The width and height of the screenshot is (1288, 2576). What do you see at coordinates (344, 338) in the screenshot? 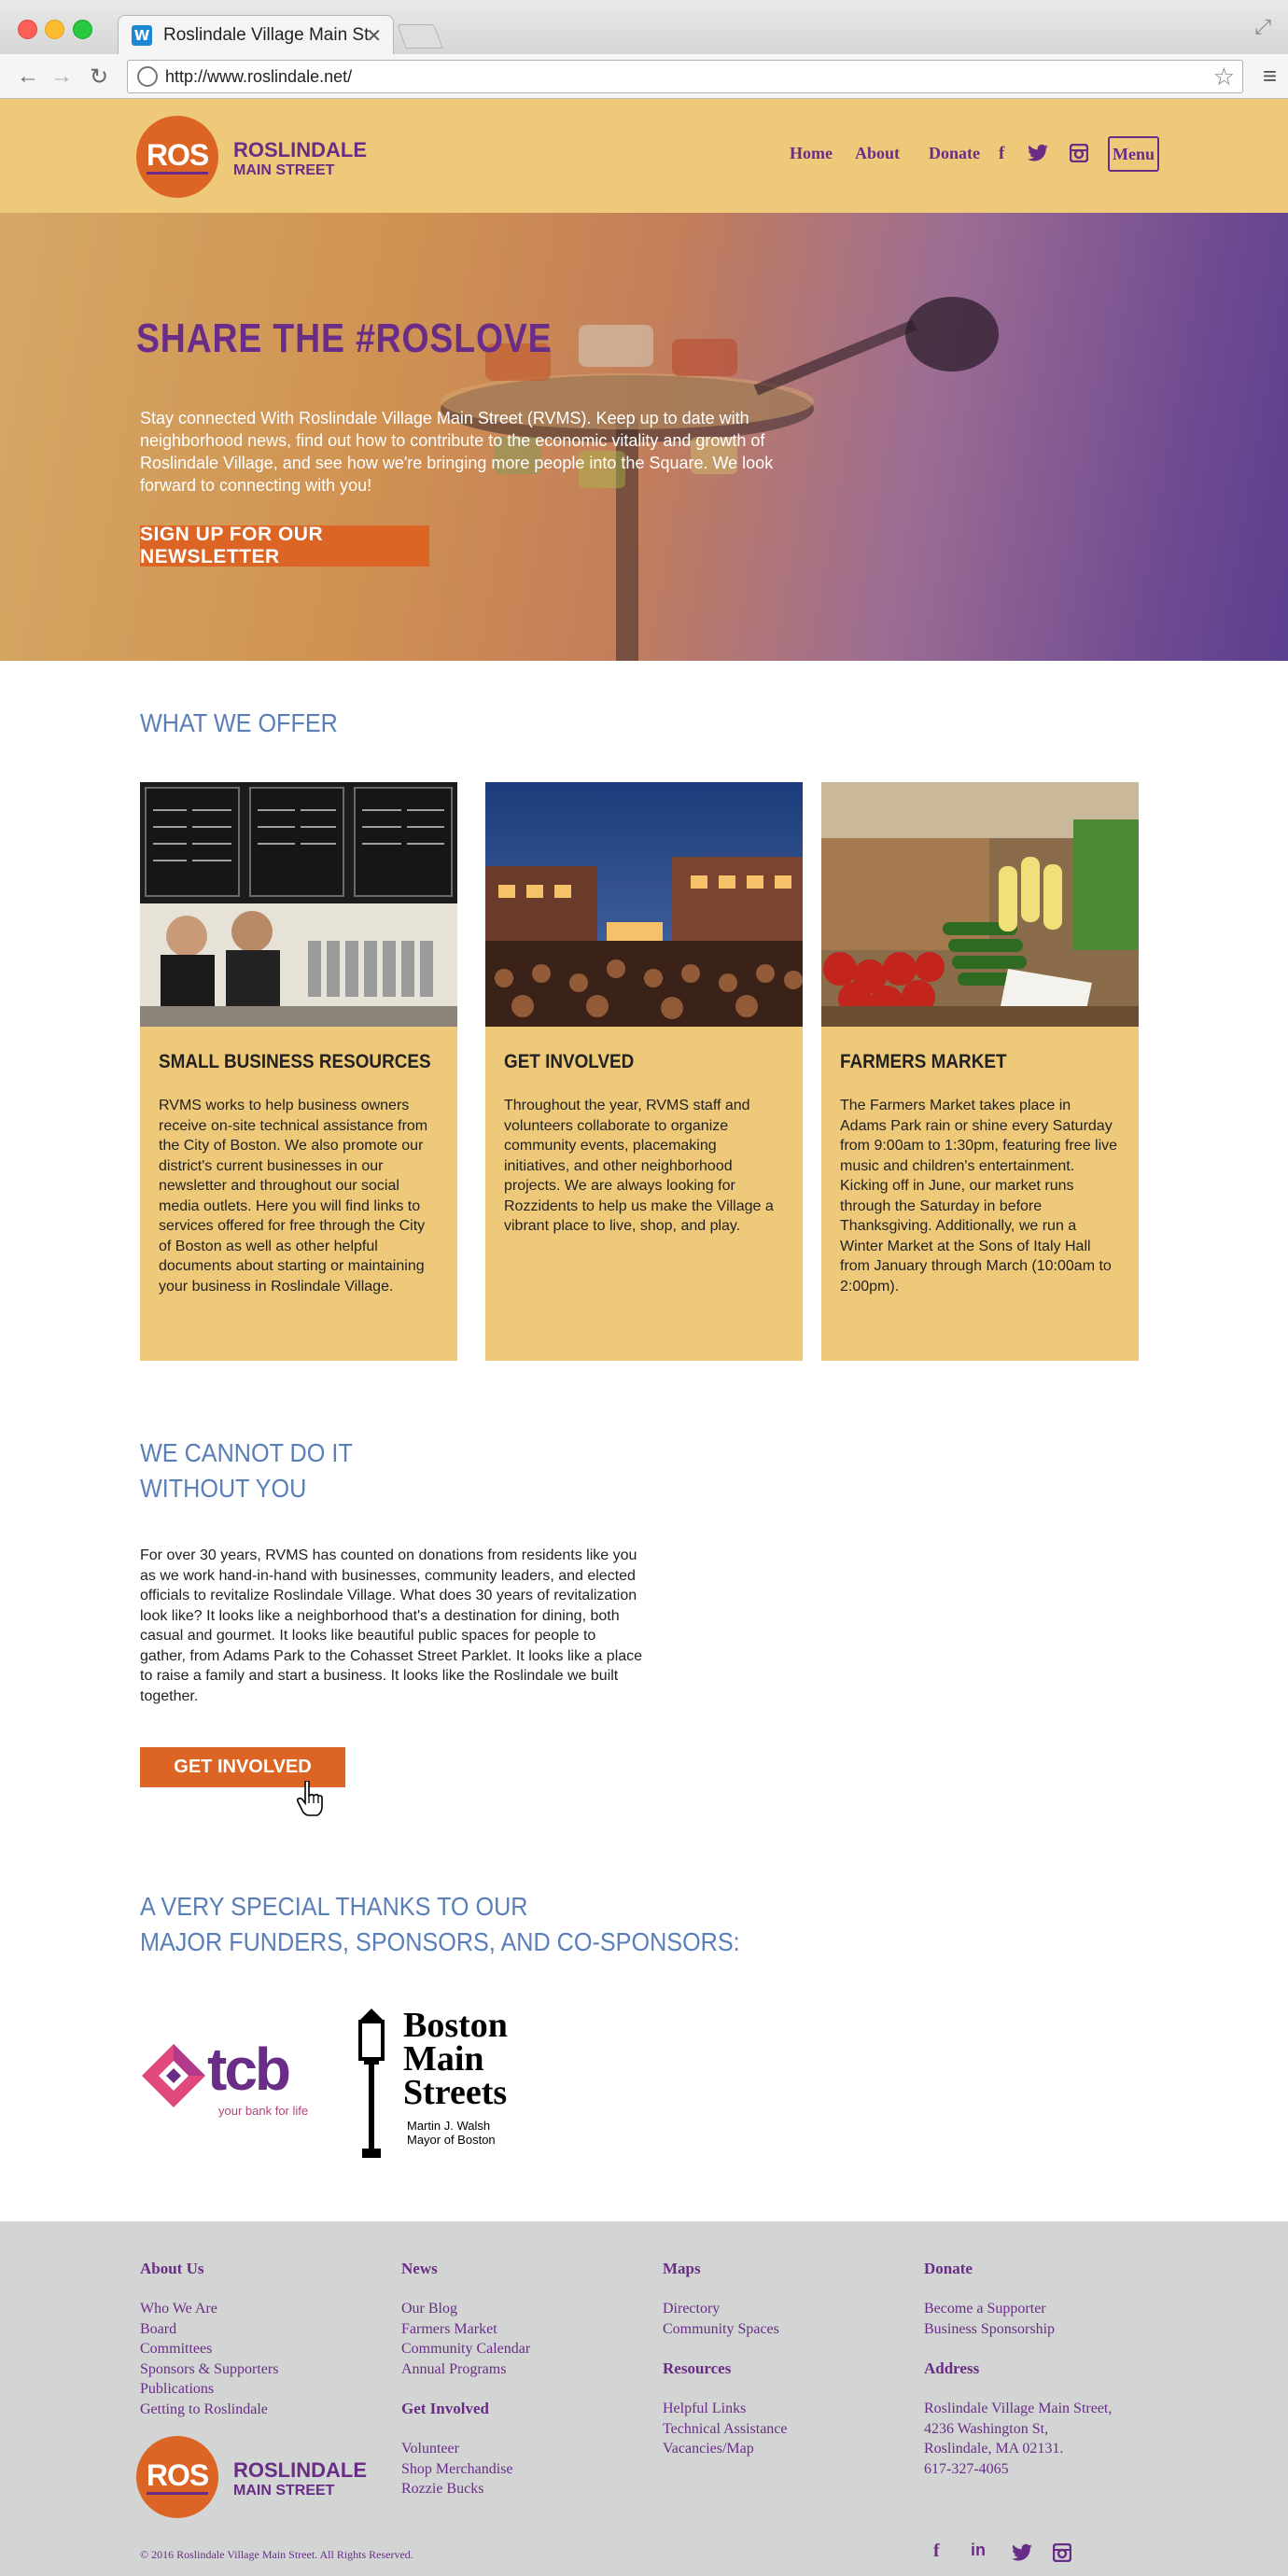
I see `hero-title: SHARE THE #ROSLOVE` at bounding box center [344, 338].